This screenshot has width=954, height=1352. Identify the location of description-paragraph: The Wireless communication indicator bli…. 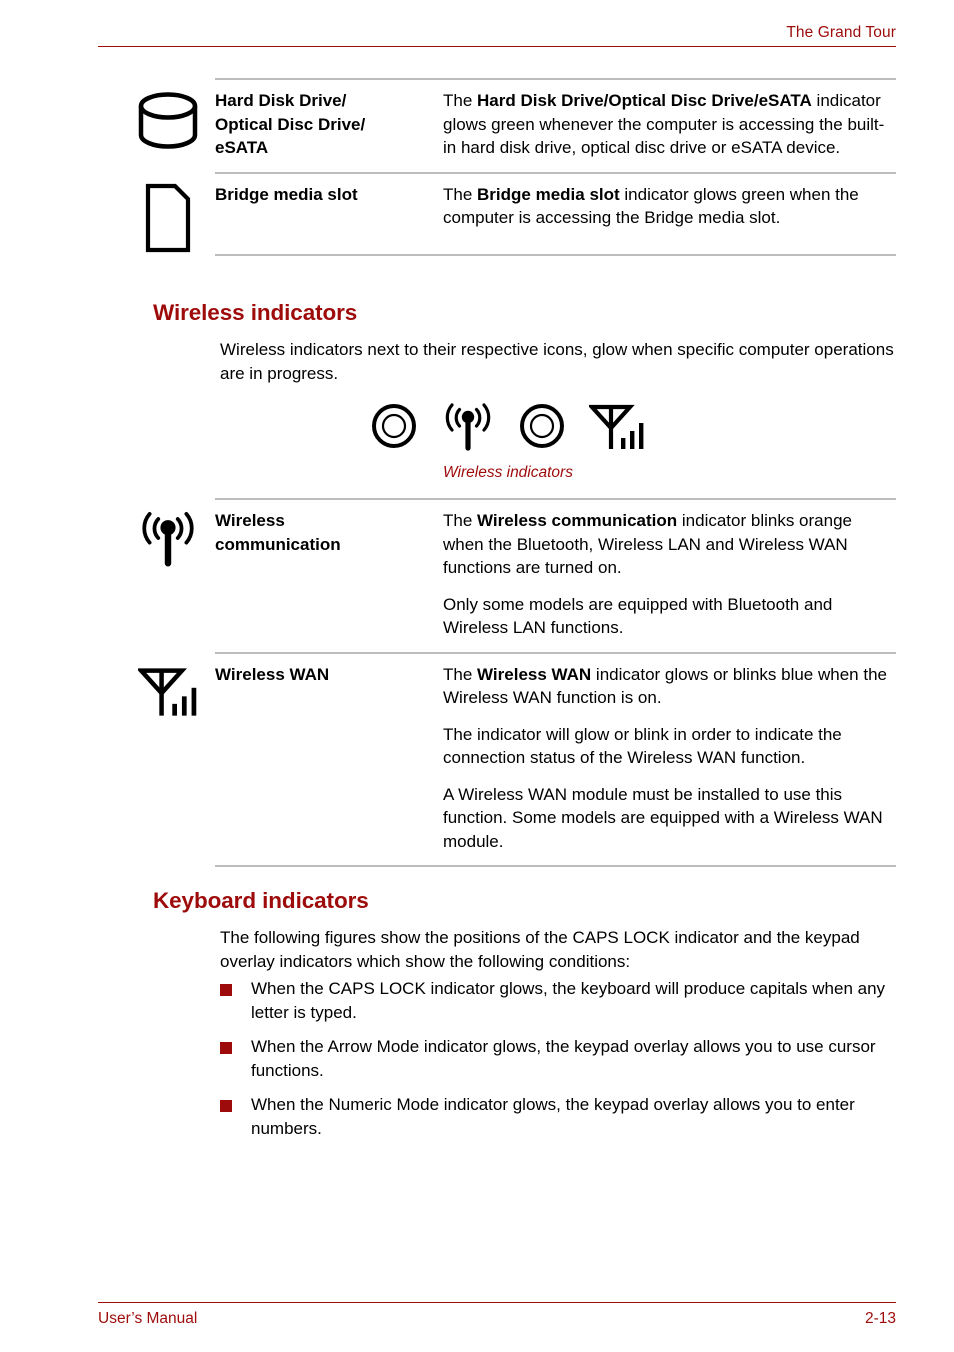
(669, 544).